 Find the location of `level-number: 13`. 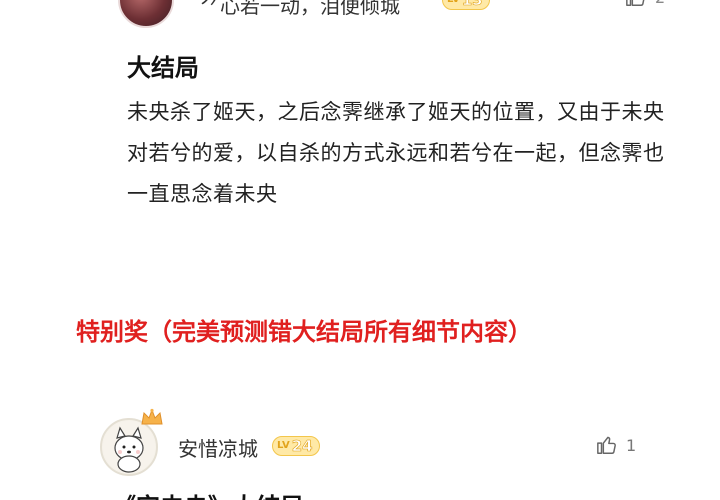

level-number: 13 is located at coordinates (472, 4).